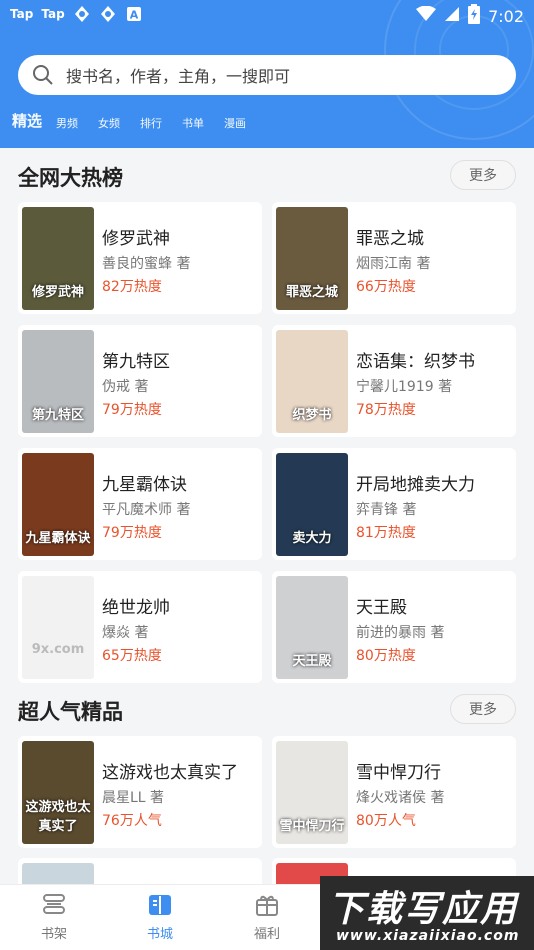  I want to click on book-card: 九星霸体诀 九星霸体诀 平凡魔术师 著 79万热度, so click(140, 504).